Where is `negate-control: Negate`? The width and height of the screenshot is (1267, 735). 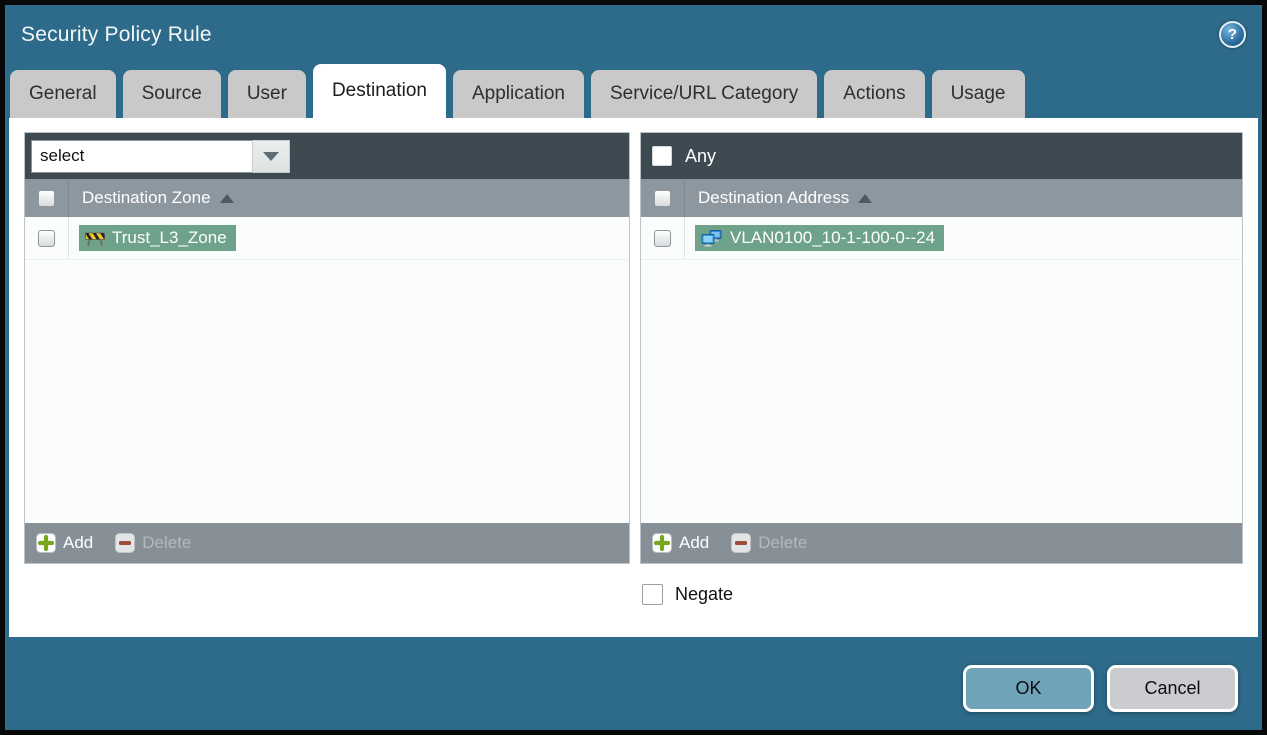
negate-control: Negate is located at coordinates (687, 594).